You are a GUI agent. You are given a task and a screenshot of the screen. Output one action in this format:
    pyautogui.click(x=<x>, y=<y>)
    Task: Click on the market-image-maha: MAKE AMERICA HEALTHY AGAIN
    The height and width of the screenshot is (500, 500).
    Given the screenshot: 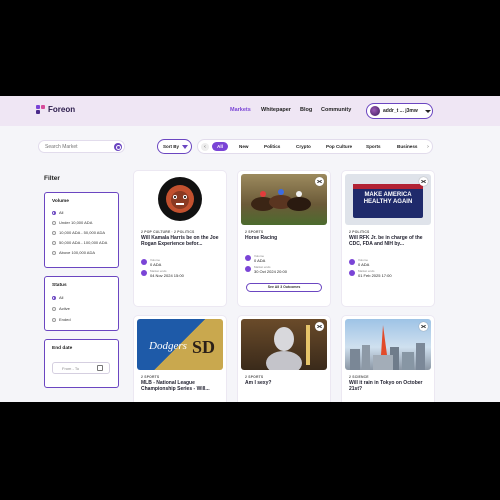 What is the action you would take?
    pyautogui.click(x=388, y=199)
    